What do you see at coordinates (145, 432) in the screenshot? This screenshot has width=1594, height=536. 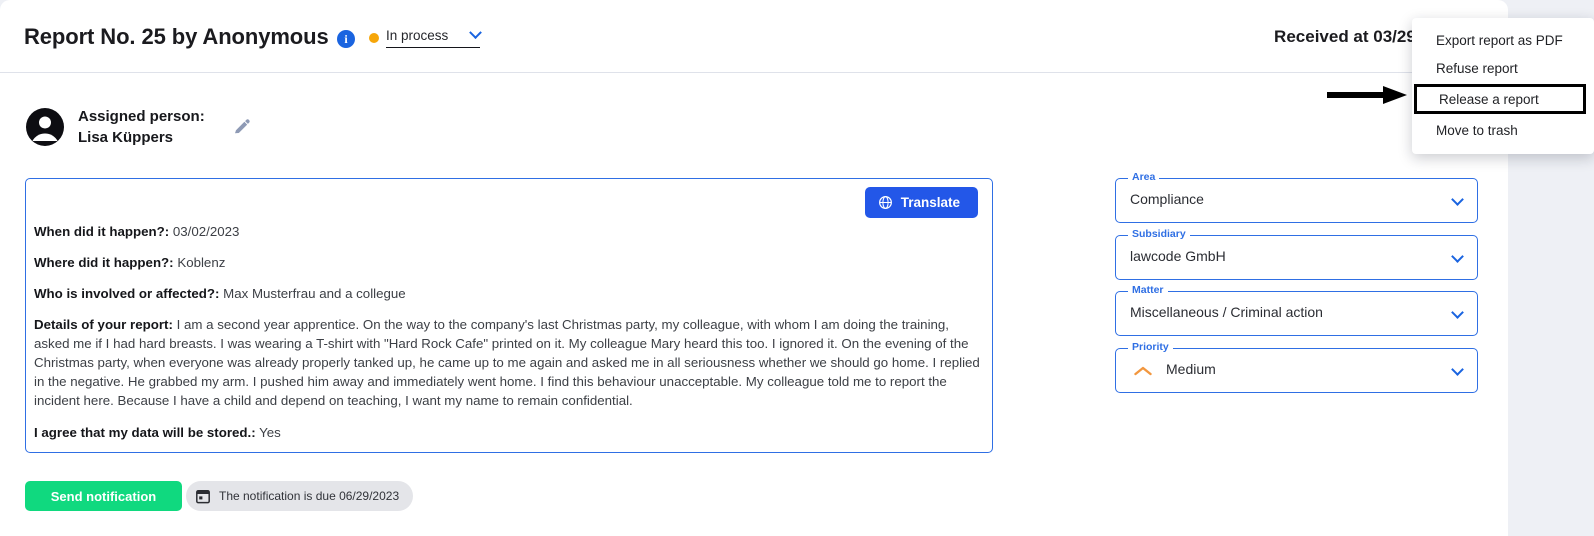 I see `entry-question: I agree that my data will be stored.:` at bounding box center [145, 432].